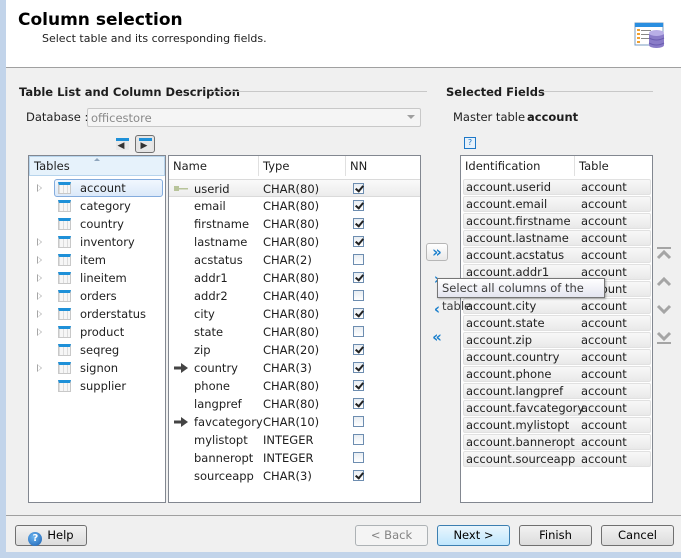  I want to click on column-type: CHAR(80), so click(291, 206).